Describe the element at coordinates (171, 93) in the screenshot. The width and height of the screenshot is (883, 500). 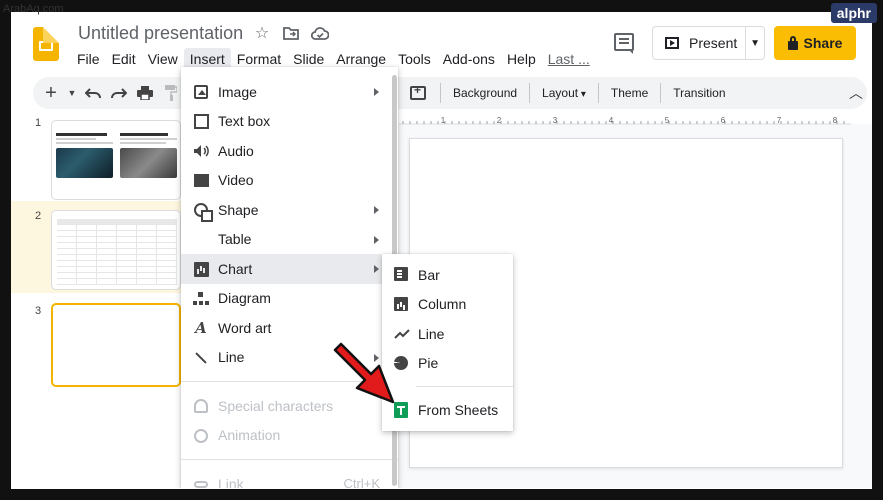
I see `paint-format-icon` at that location.